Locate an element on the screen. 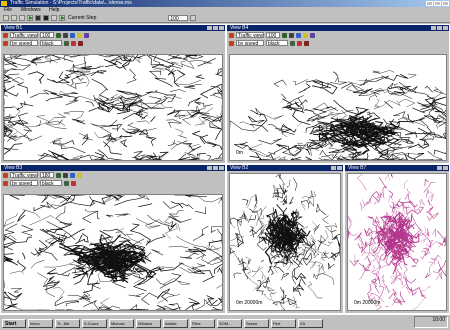 The height and width of the screenshot is (330, 450). up-arrow-icon is located at coordinates (193, 17).